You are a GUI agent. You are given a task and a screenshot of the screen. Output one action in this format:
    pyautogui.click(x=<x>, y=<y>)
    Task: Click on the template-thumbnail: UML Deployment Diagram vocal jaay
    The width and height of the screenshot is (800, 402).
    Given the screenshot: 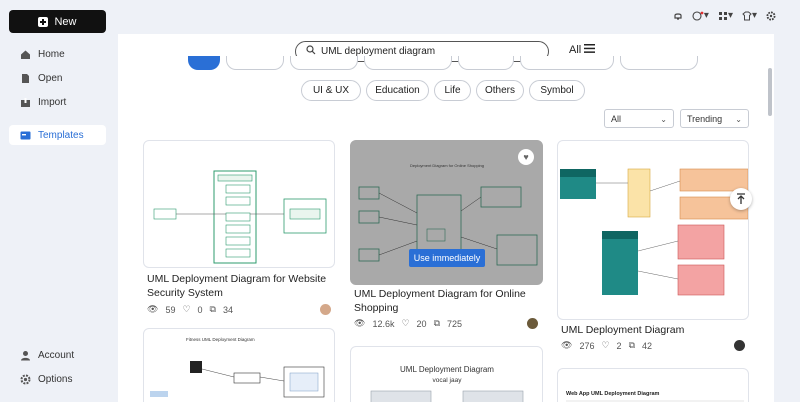 What is the action you would take?
    pyautogui.click(x=446, y=374)
    